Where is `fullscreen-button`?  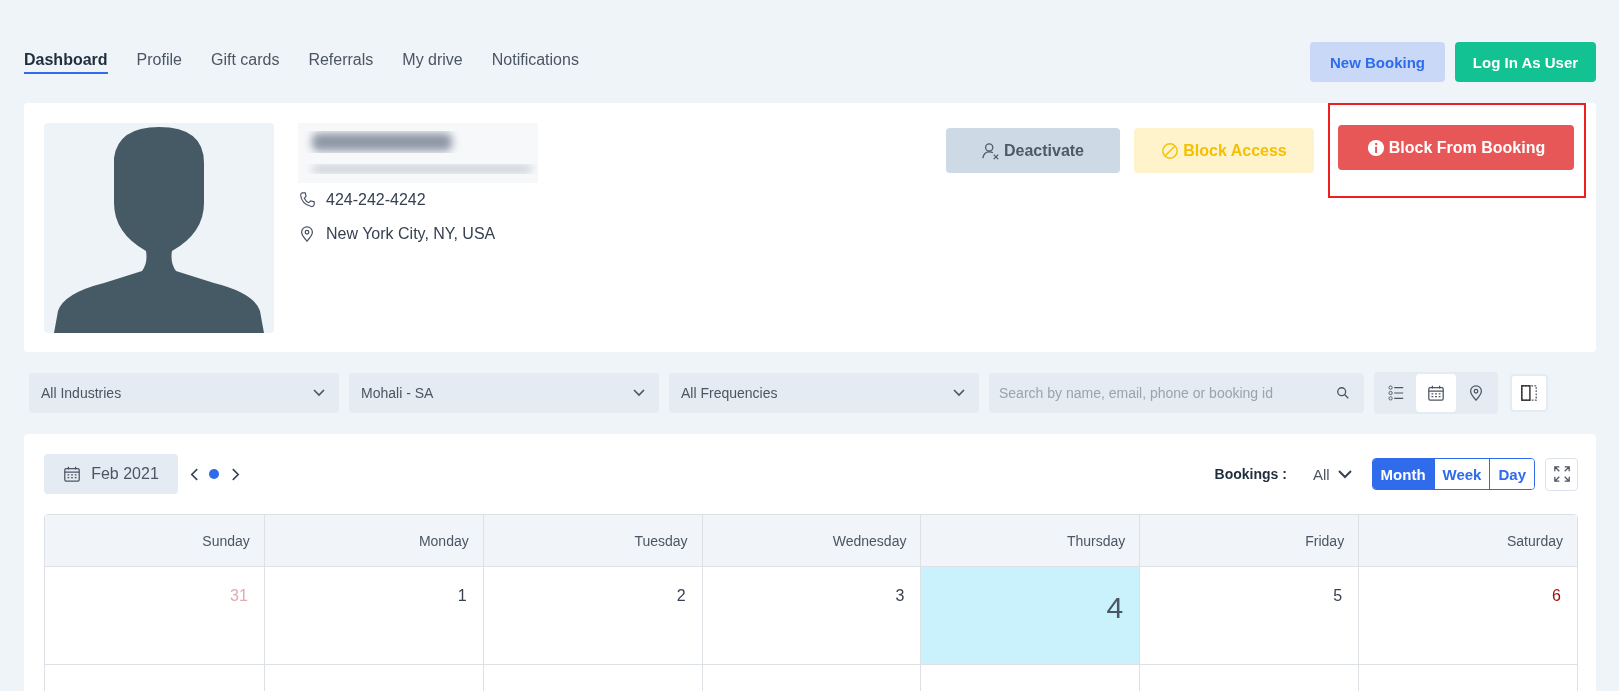 fullscreen-button is located at coordinates (1561, 474).